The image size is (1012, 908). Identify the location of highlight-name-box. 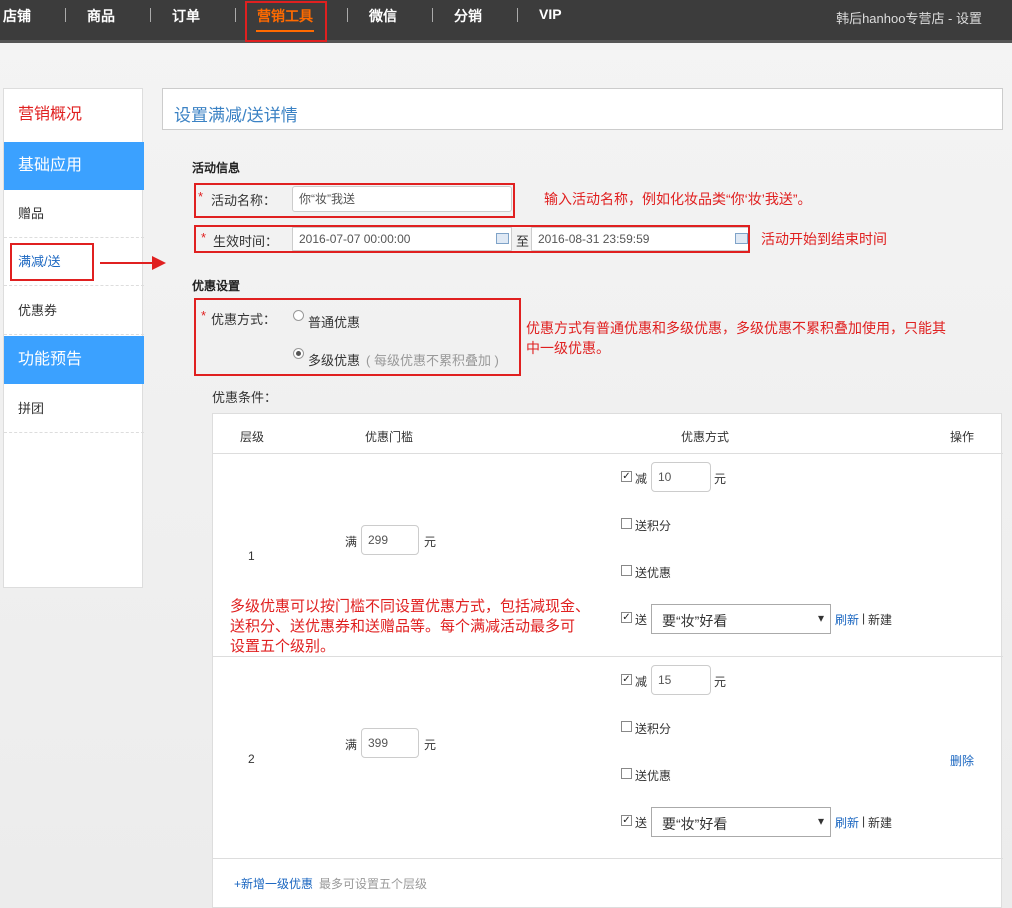
(354, 200).